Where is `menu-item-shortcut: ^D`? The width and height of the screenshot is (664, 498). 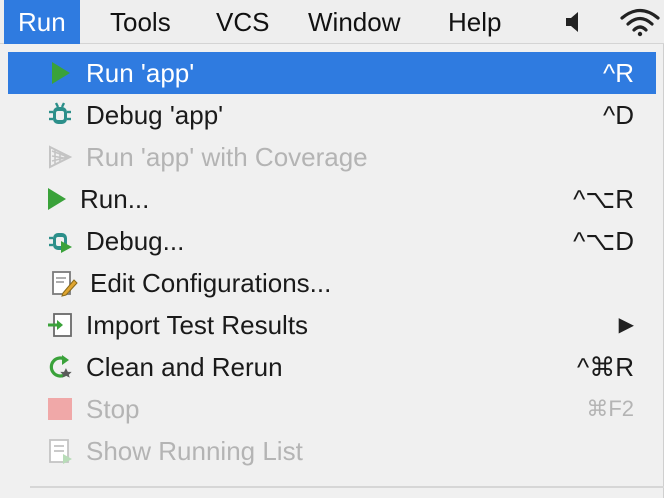
menu-item-shortcut: ^D is located at coordinates (618, 115).